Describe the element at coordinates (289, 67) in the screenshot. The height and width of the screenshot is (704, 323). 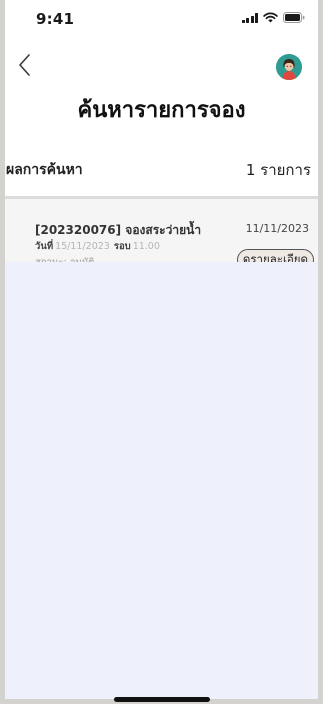
I see `user-avatar-icon` at that location.